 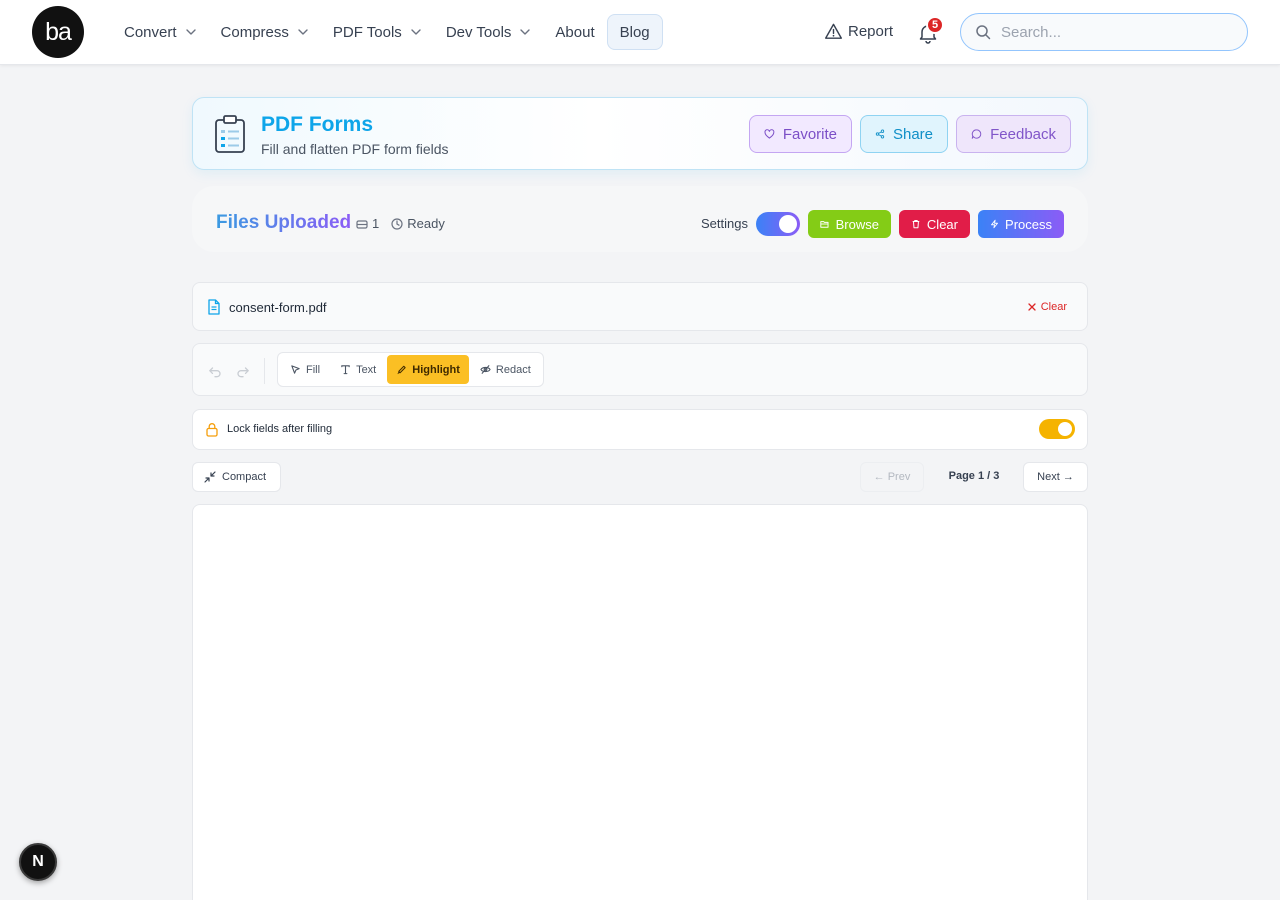 What do you see at coordinates (912, 134) in the screenshot?
I see `share-label: Share` at bounding box center [912, 134].